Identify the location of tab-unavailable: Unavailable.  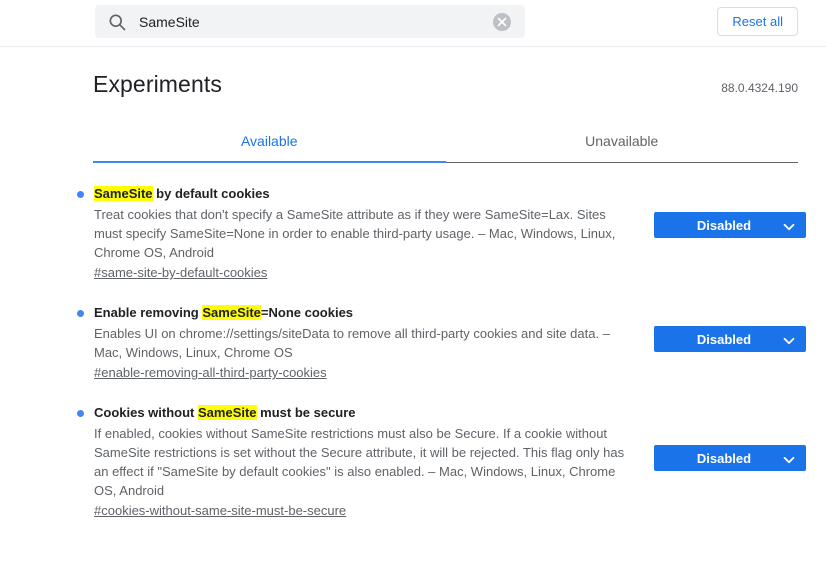
(622, 141).